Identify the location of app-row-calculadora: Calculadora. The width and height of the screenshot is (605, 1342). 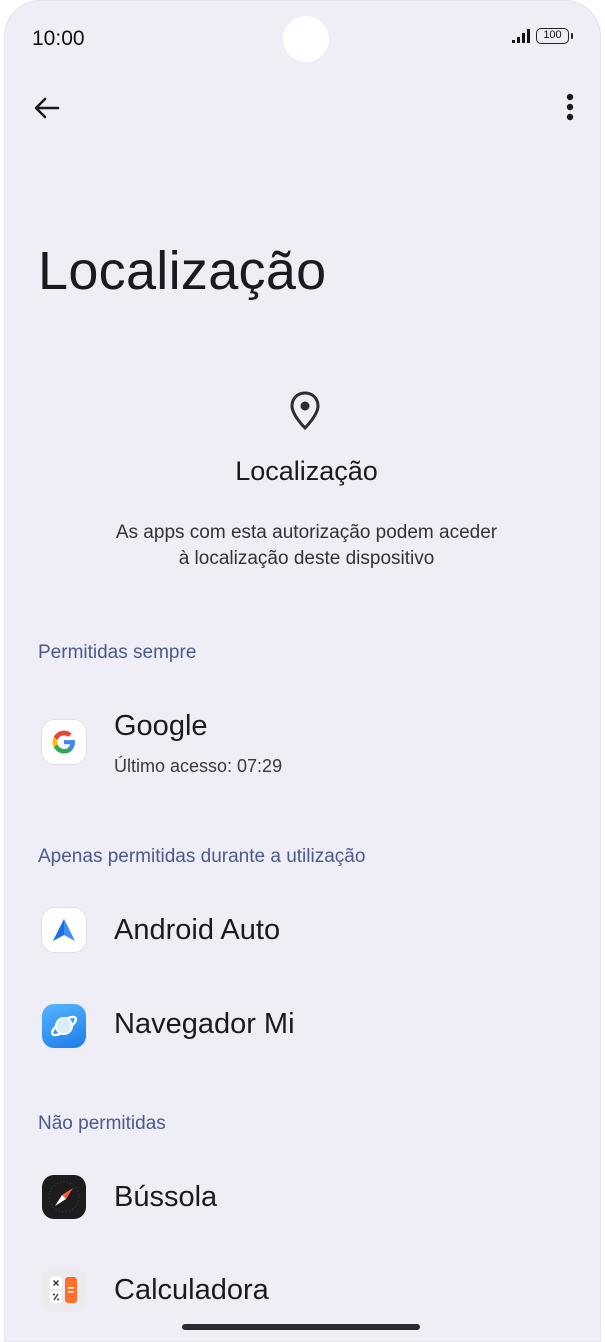
(302, 1290).